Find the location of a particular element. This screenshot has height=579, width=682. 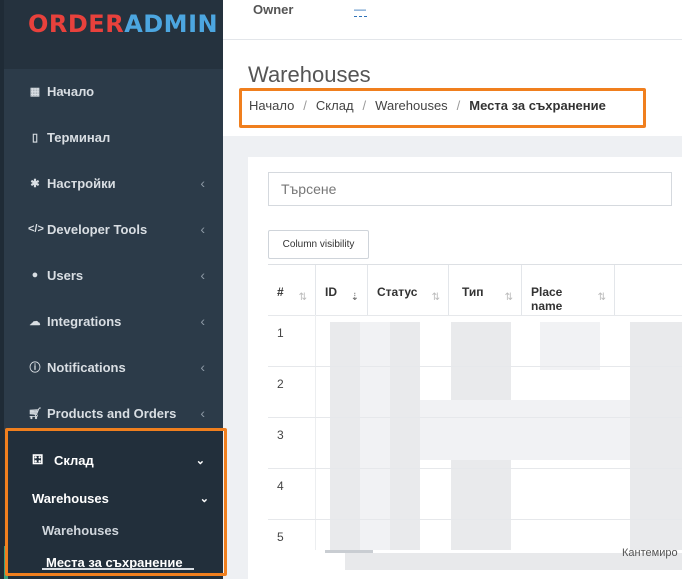

sidebar-item-home: ▦ Начало is located at coordinates (113, 91).